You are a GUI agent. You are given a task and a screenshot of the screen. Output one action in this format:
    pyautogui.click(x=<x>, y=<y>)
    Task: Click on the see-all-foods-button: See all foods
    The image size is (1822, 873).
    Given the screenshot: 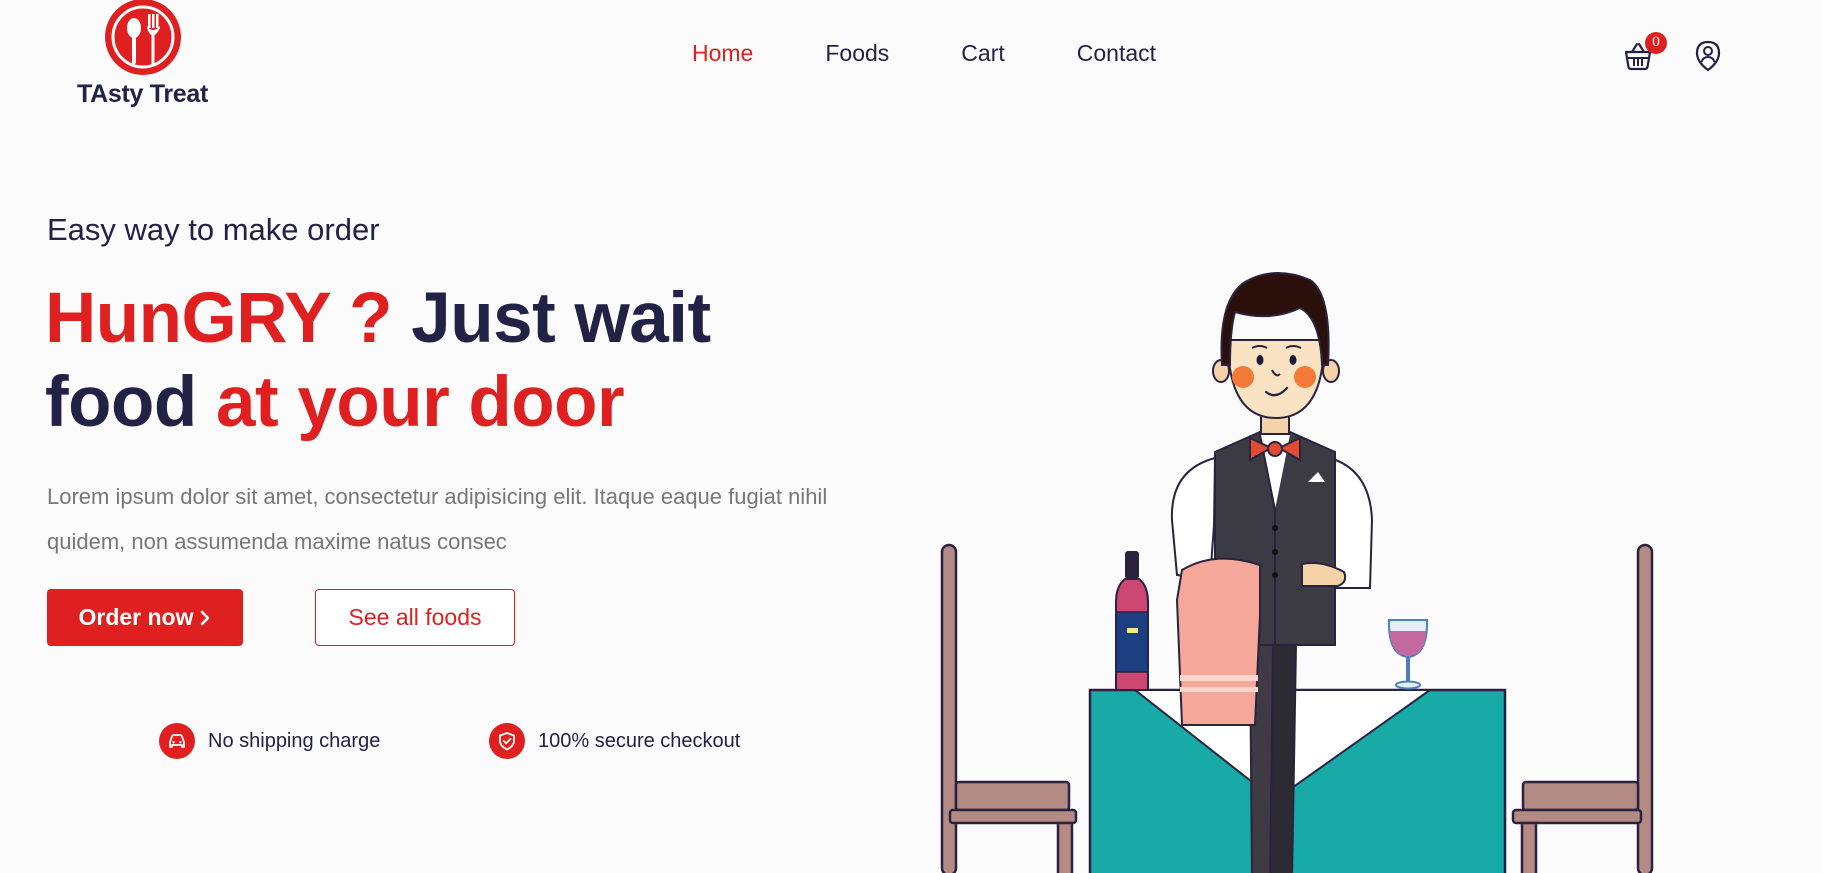 What is the action you would take?
    pyautogui.click(x=415, y=617)
    